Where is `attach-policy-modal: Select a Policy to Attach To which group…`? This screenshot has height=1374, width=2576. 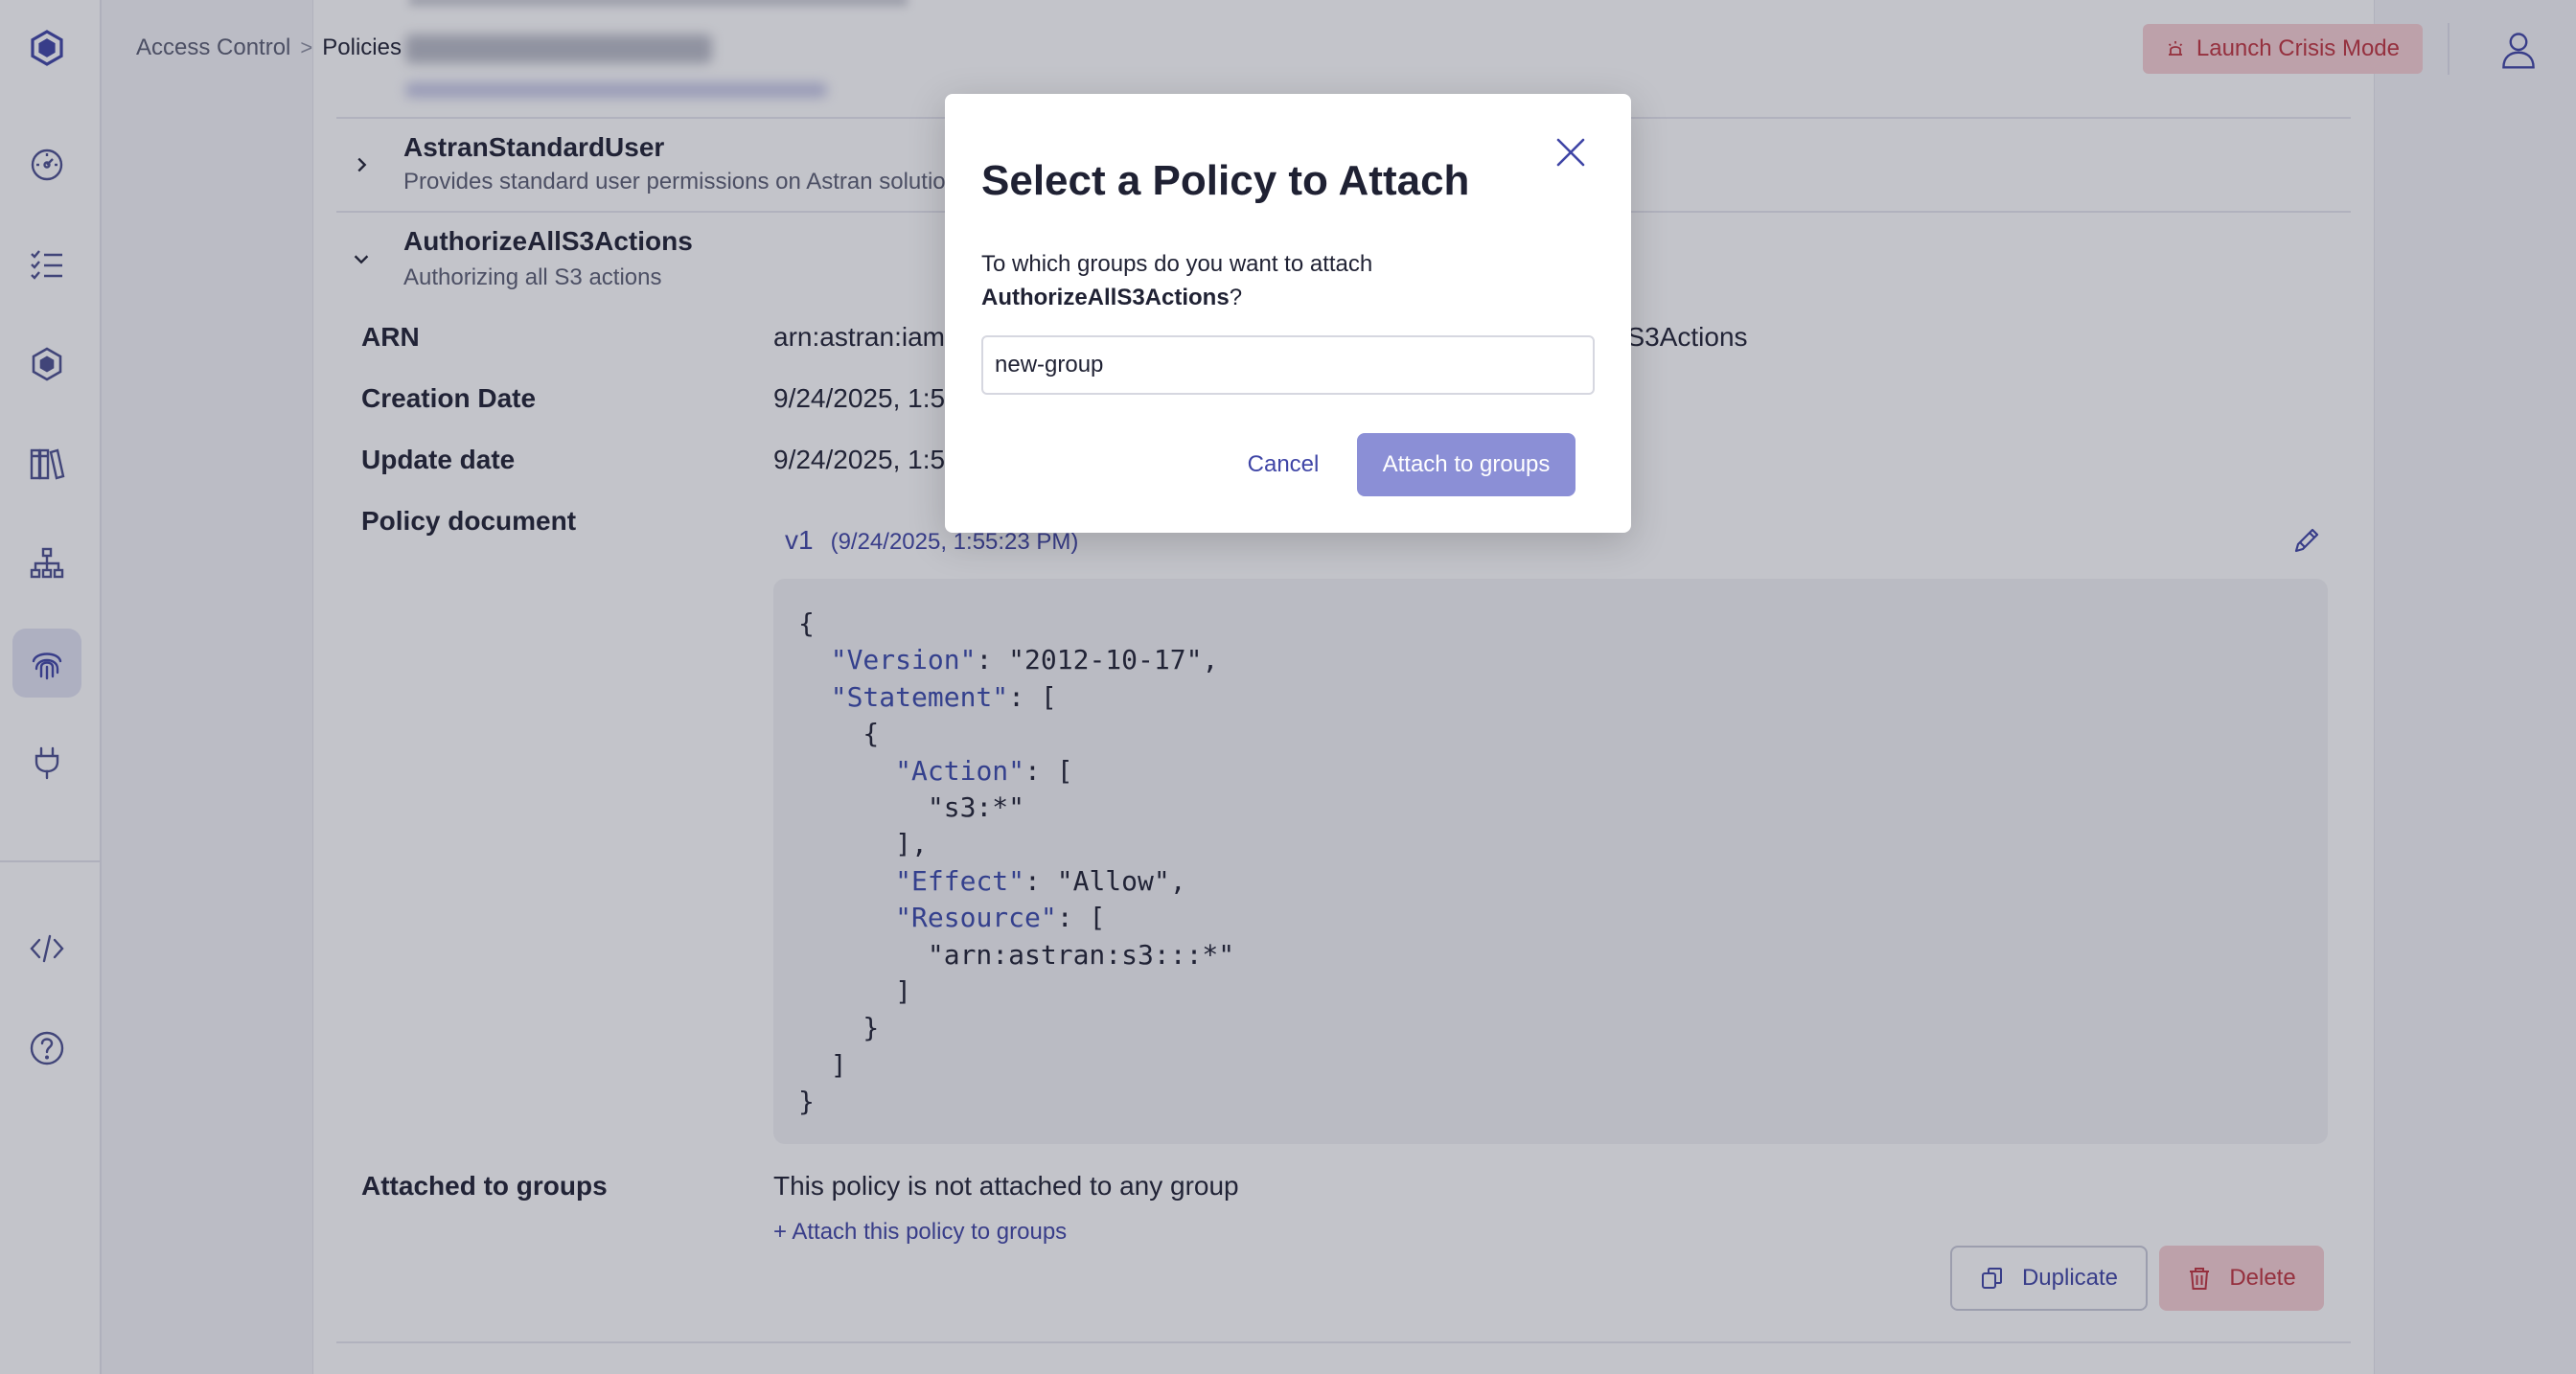 attach-policy-modal: Select a Policy to Attach To which group… is located at coordinates (1288, 313).